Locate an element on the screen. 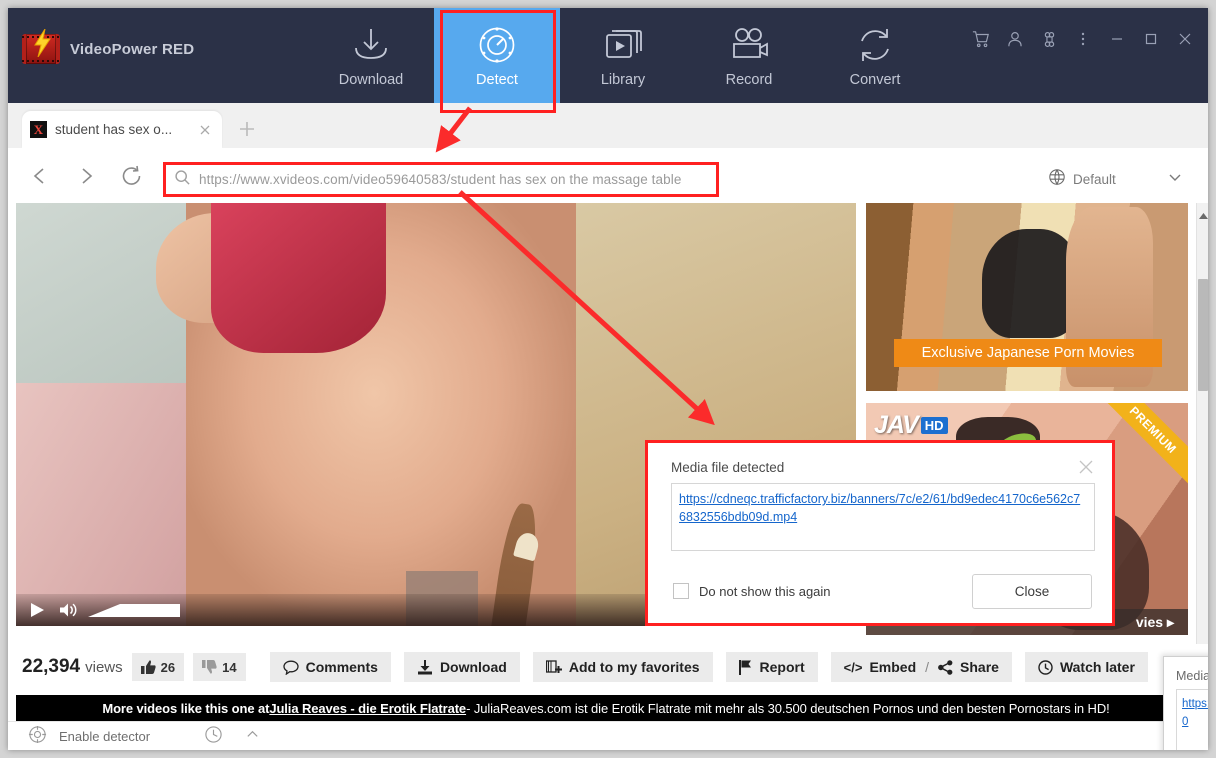  tab-close-icon is located at coordinates (205, 130).